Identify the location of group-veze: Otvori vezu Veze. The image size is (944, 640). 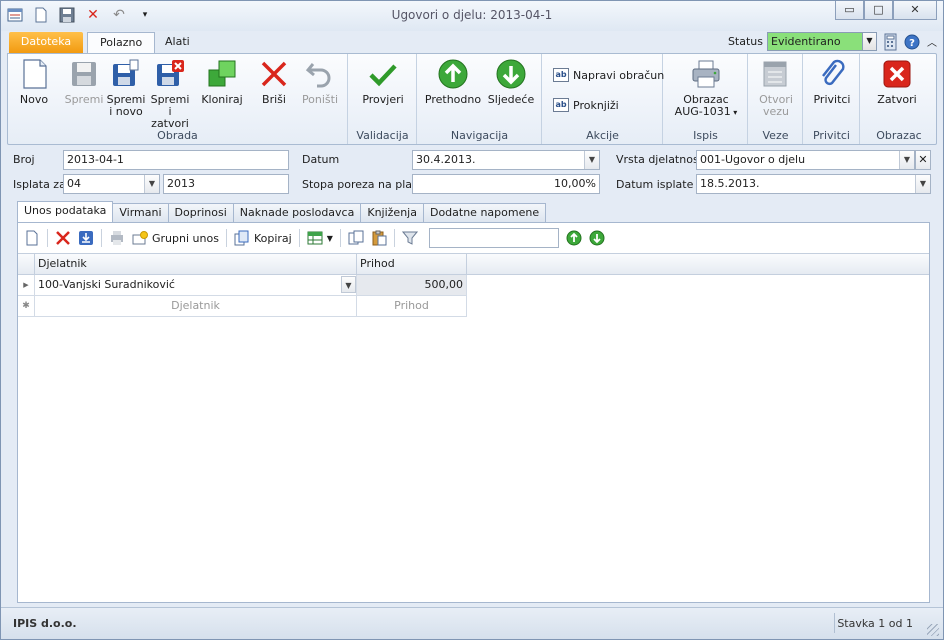
(776, 99).